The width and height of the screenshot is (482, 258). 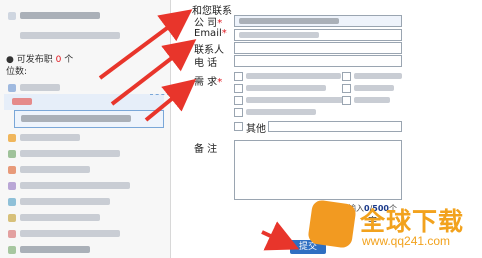 I want to click on sidebar-row-highlight, so click(x=84, y=102).